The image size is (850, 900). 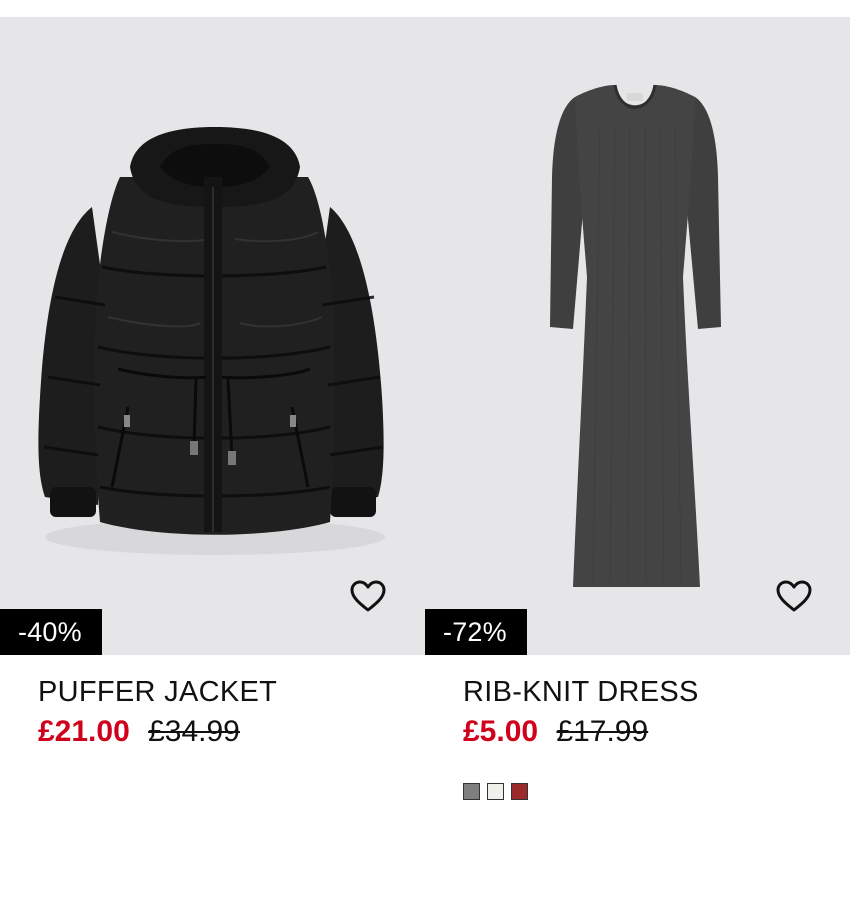 I want to click on discount-badge: -40%, so click(x=51, y=632).